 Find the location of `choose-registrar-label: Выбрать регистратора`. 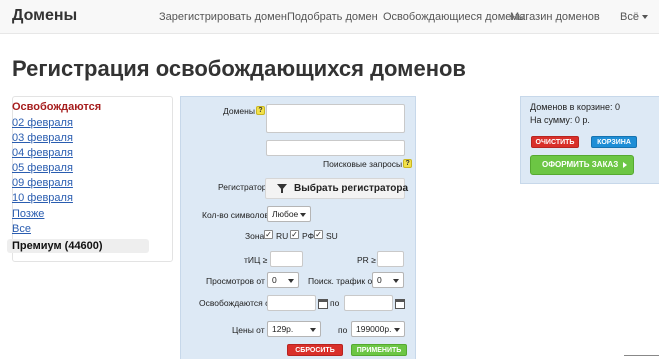

choose-registrar-label: Выбрать регистратора is located at coordinates (351, 188).